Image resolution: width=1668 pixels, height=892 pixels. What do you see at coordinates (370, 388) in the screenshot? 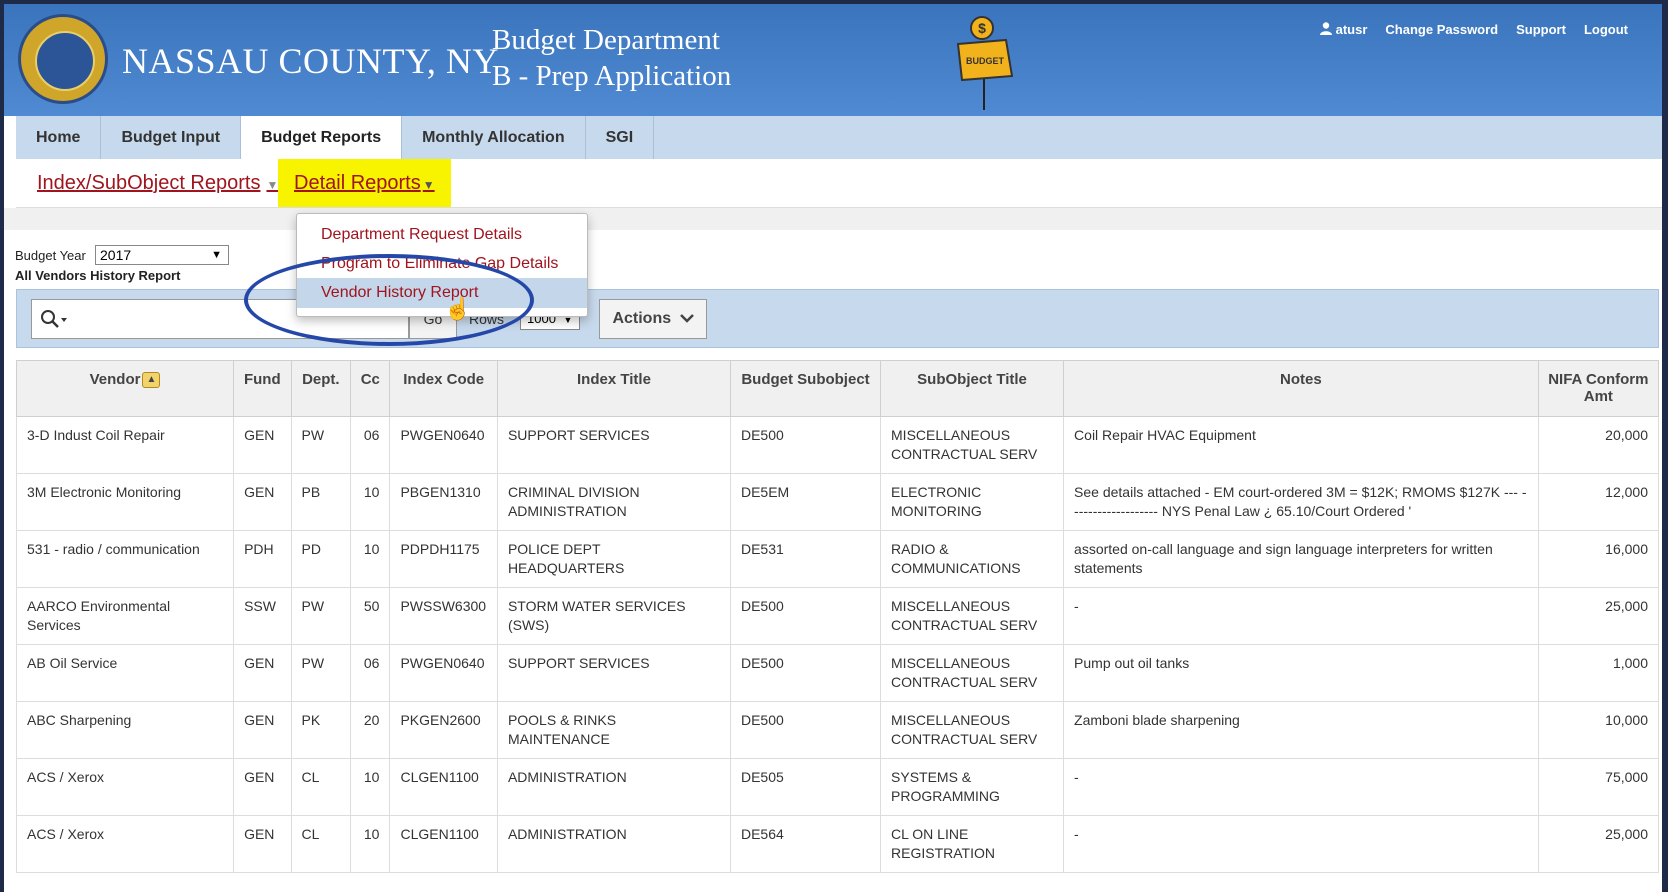
I see `col-header-cc: Cc` at bounding box center [370, 388].